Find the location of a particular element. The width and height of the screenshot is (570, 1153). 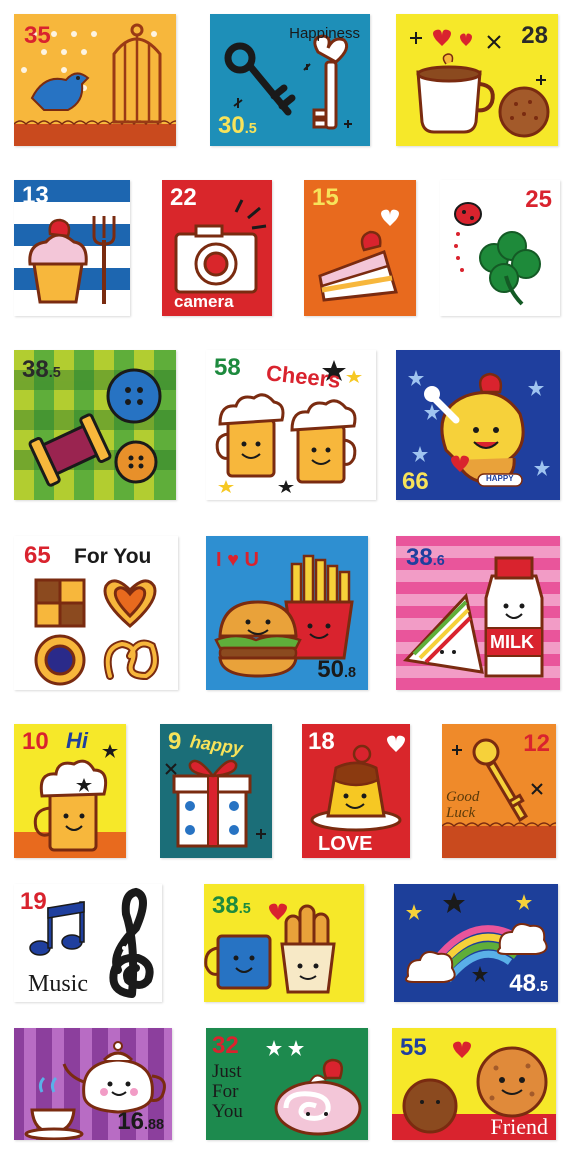

stamp-good-luck-key: 12 Good Luck is located at coordinates (499, 791).